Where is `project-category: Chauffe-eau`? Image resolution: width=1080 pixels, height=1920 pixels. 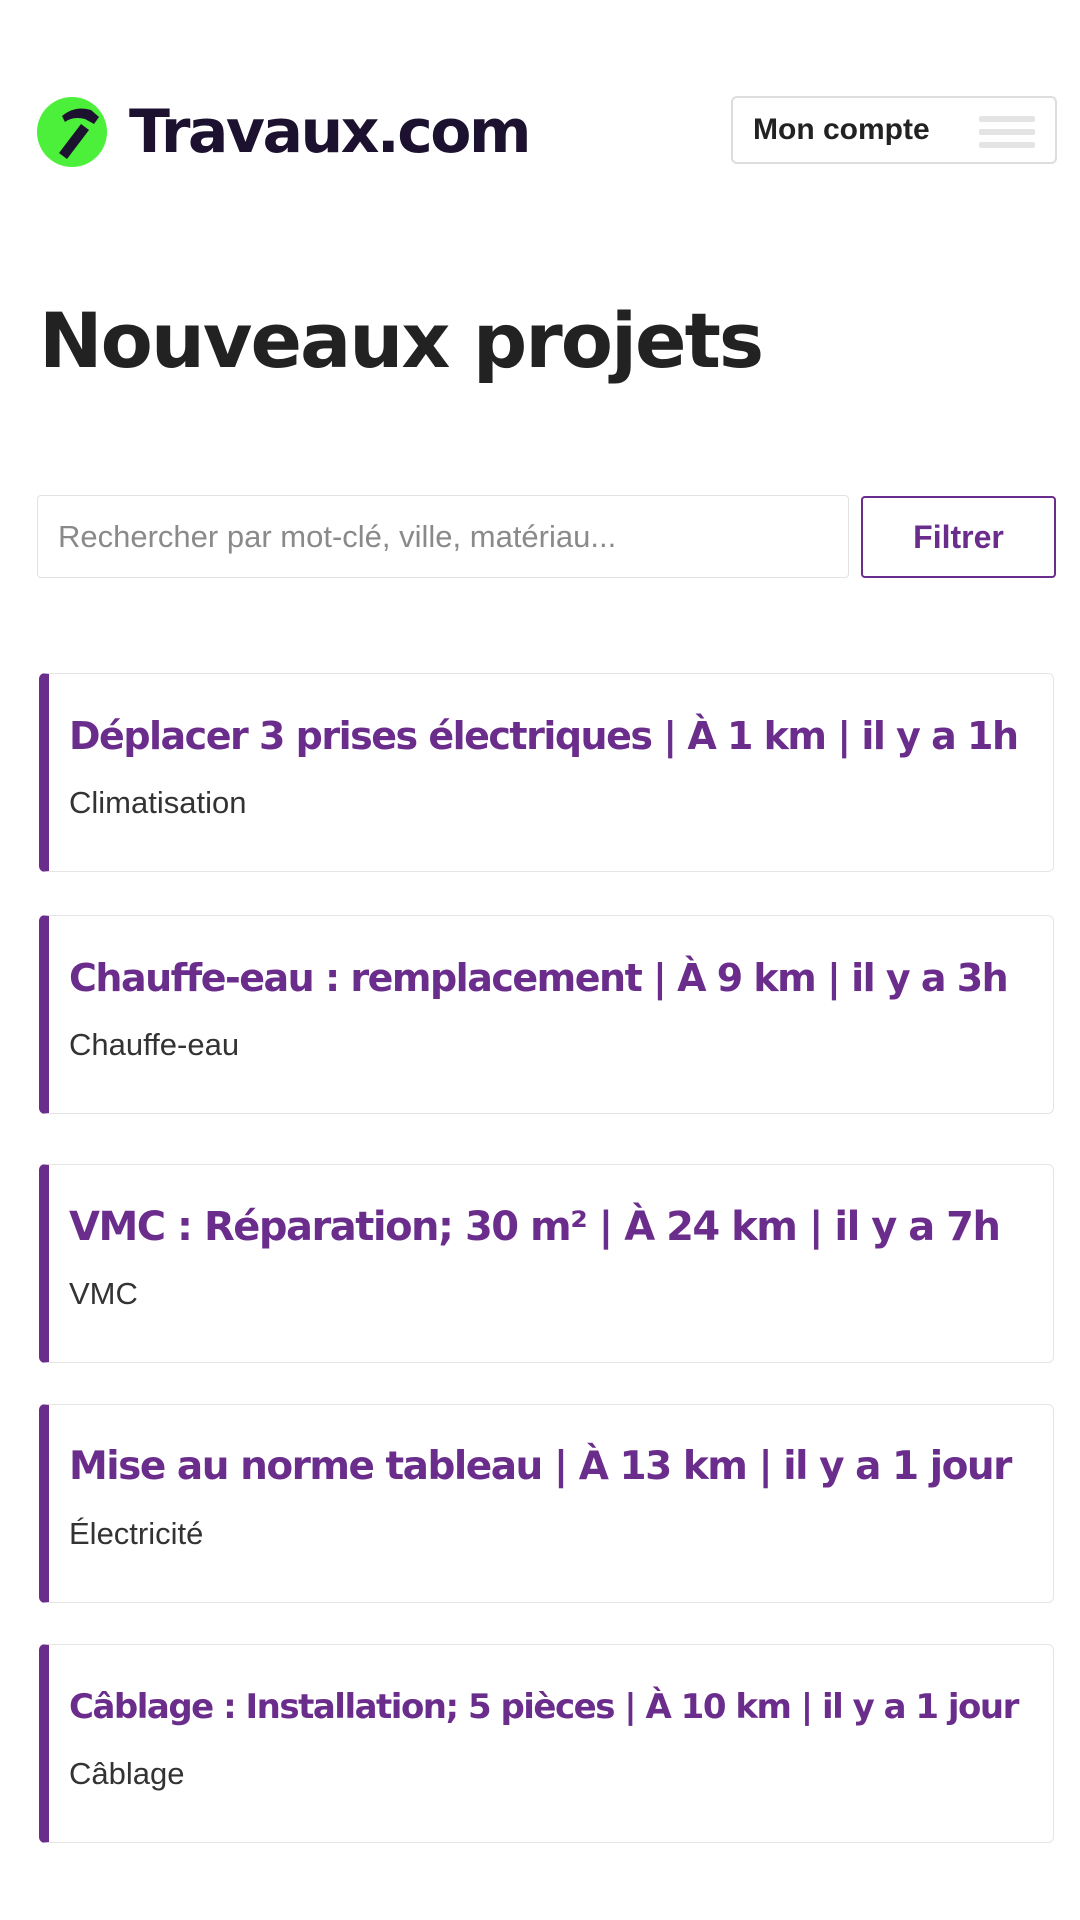
project-category: Chauffe-eau is located at coordinates (154, 1044).